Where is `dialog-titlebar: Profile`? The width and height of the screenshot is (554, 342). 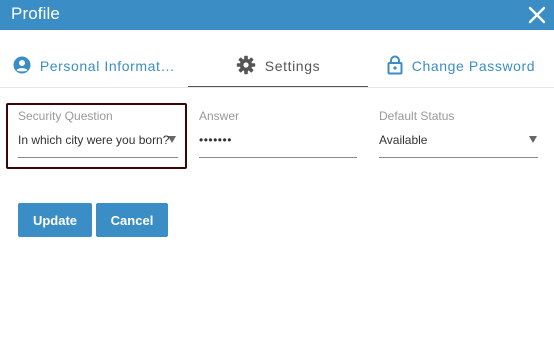
dialog-titlebar: Profile is located at coordinates (277, 15).